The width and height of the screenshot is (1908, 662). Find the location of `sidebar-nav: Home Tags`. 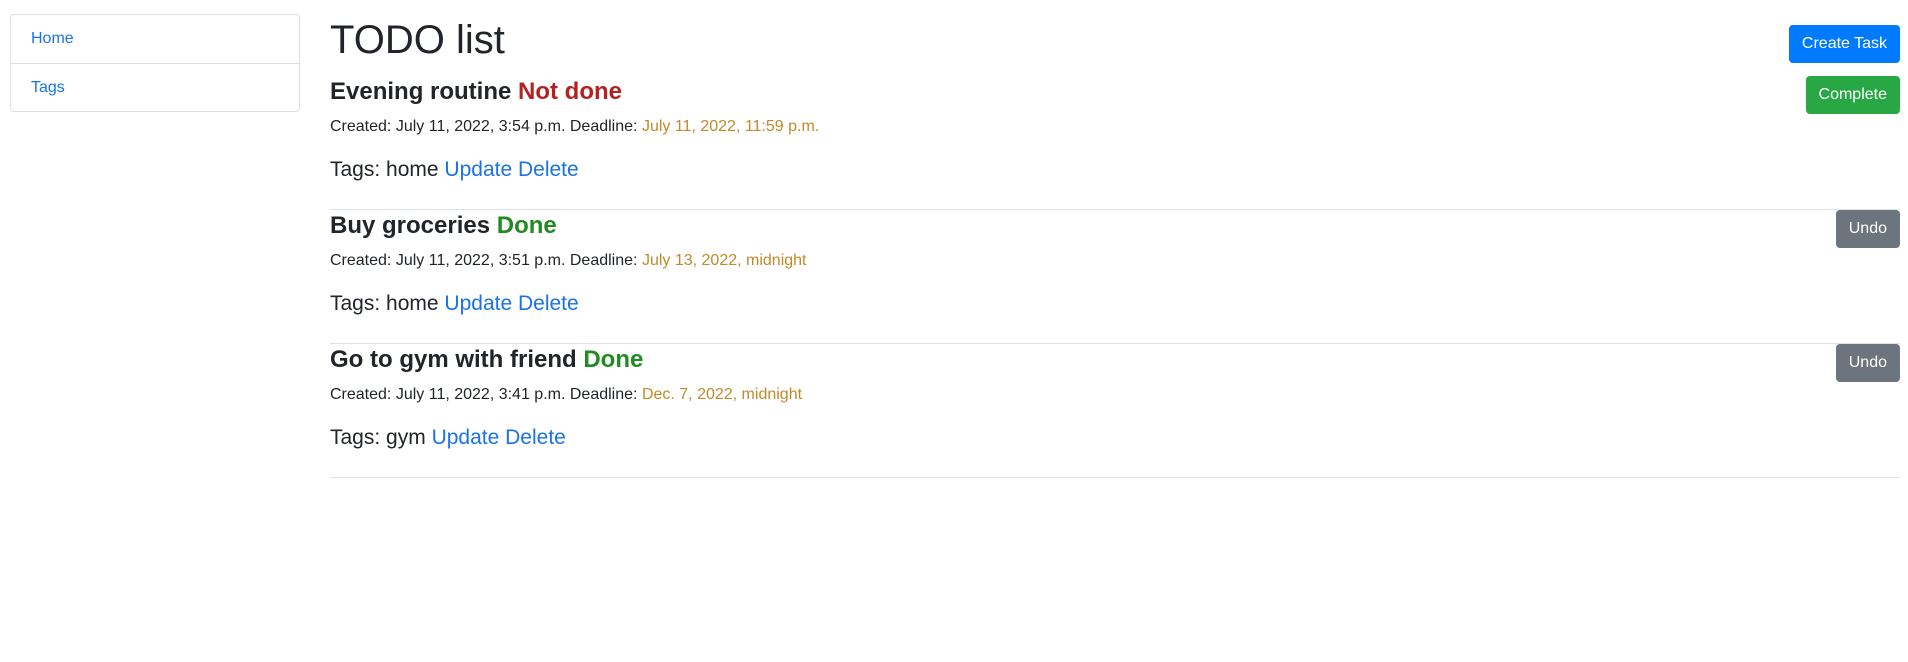

sidebar-nav: Home Tags is located at coordinates (155, 63).